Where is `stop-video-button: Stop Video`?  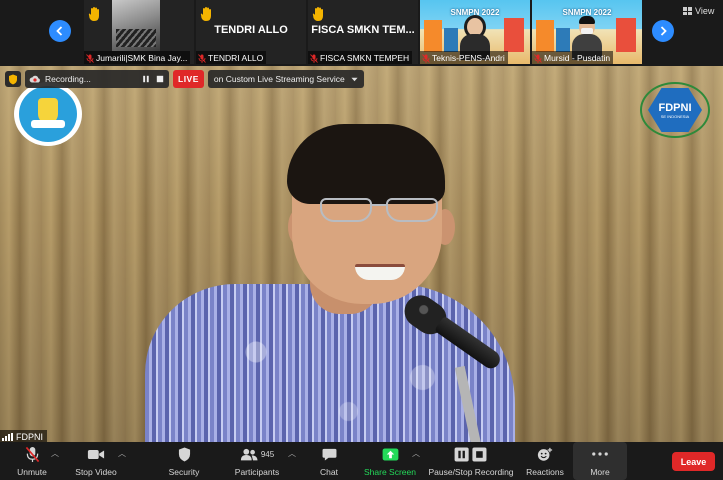 stop-video-button: Stop Video is located at coordinates (96, 462).